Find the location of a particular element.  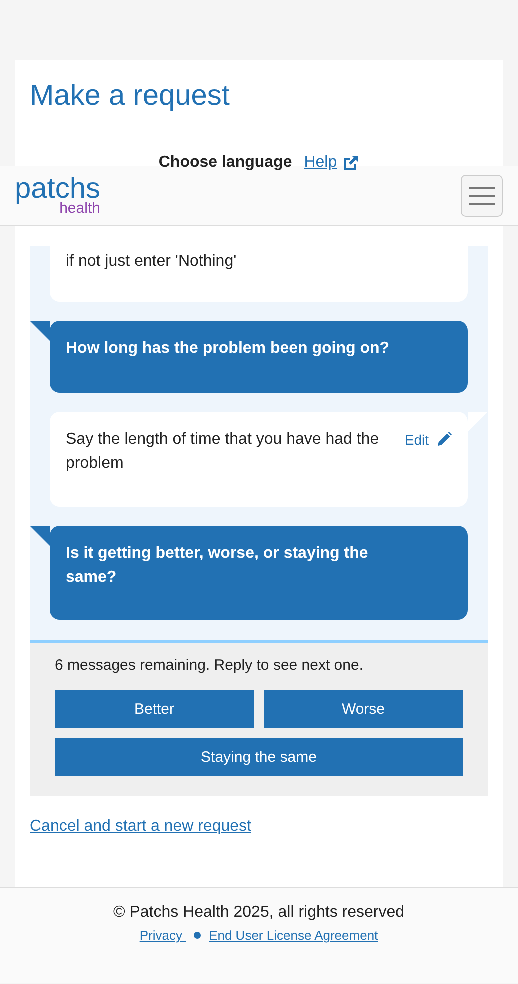

cancel-link: Cancel and start a new request is located at coordinates (141, 827).